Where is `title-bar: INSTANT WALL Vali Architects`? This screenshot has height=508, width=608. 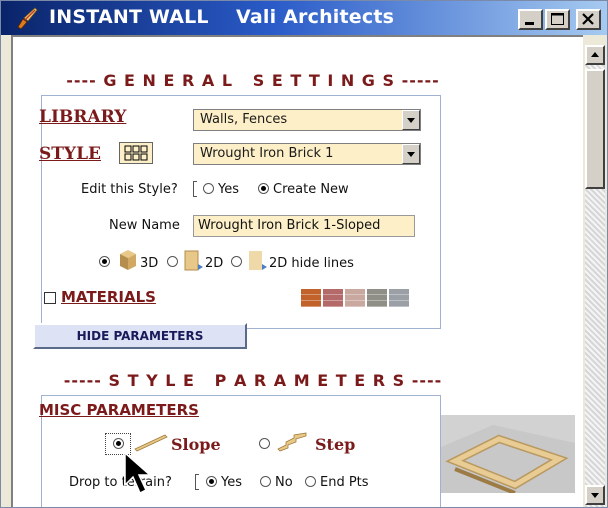 title-bar: INSTANT WALL Vali Architects is located at coordinates (304, 18).